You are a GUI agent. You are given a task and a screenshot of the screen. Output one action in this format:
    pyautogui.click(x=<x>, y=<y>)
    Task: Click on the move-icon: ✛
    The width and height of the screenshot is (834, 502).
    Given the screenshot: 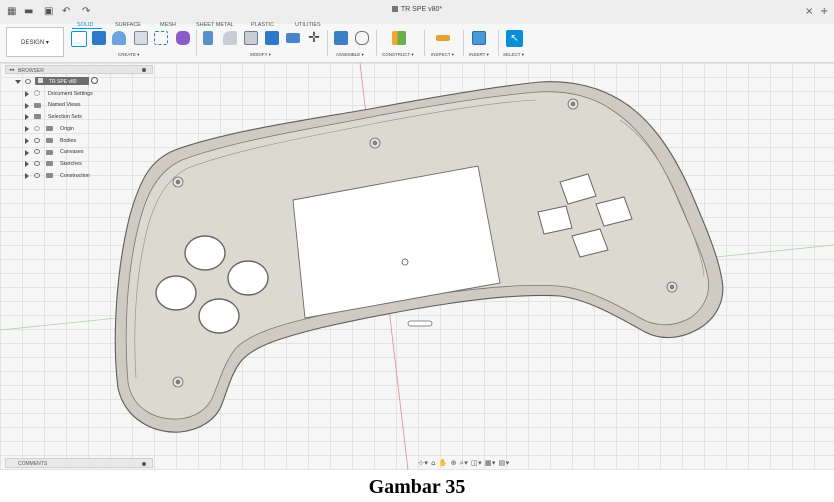 What is the action you would take?
    pyautogui.click(x=314, y=38)
    